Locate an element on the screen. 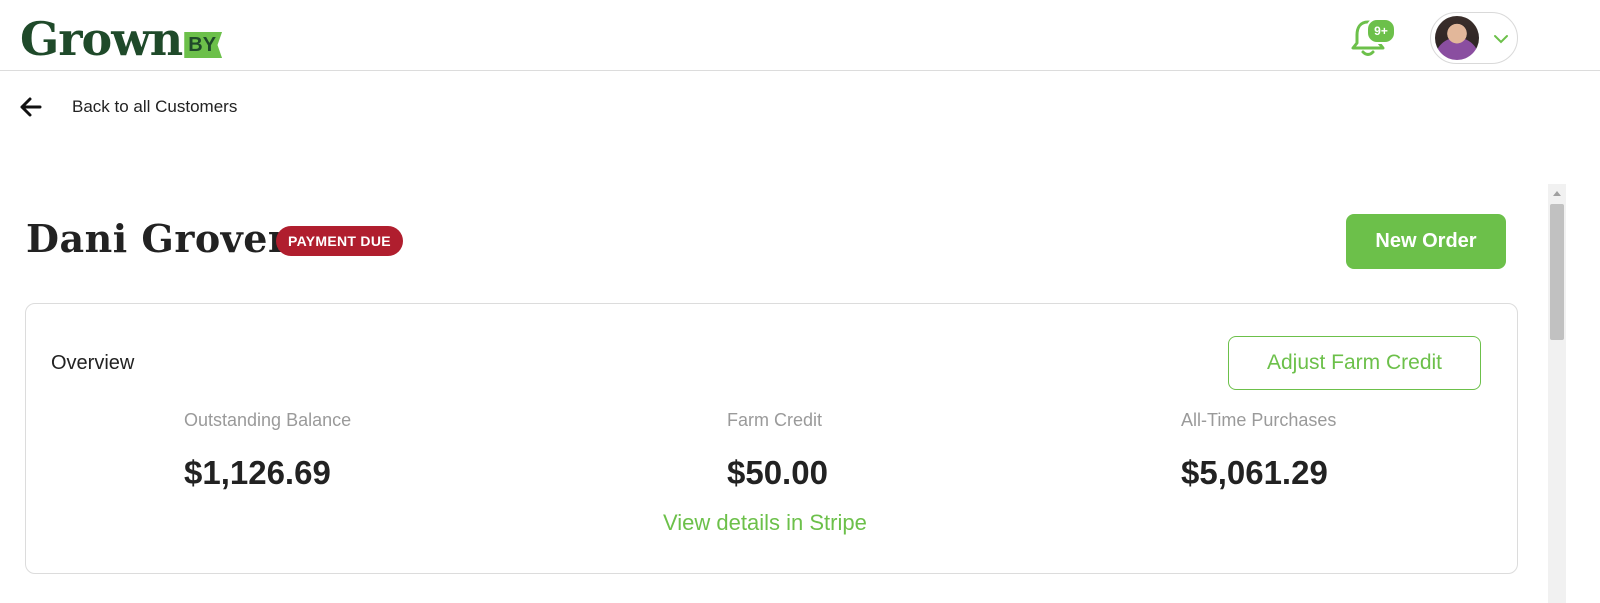 This screenshot has width=1600, height=603. overview-title: Overview is located at coordinates (93, 363).